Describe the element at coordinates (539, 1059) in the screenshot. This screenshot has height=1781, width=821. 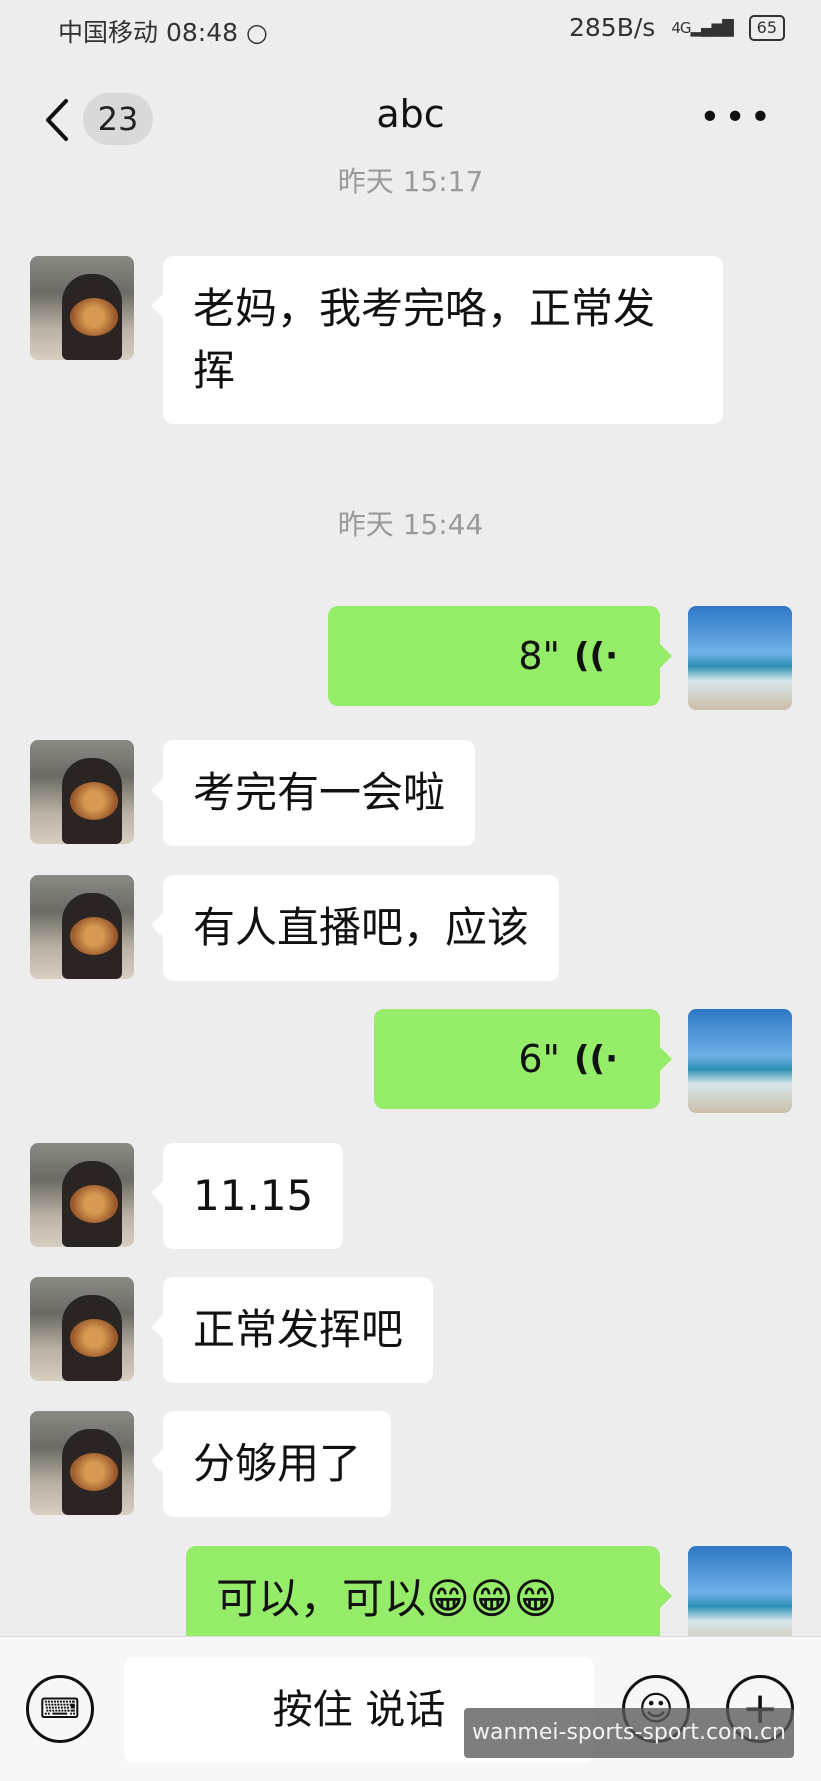
I see `voice-duration: 6"` at that location.